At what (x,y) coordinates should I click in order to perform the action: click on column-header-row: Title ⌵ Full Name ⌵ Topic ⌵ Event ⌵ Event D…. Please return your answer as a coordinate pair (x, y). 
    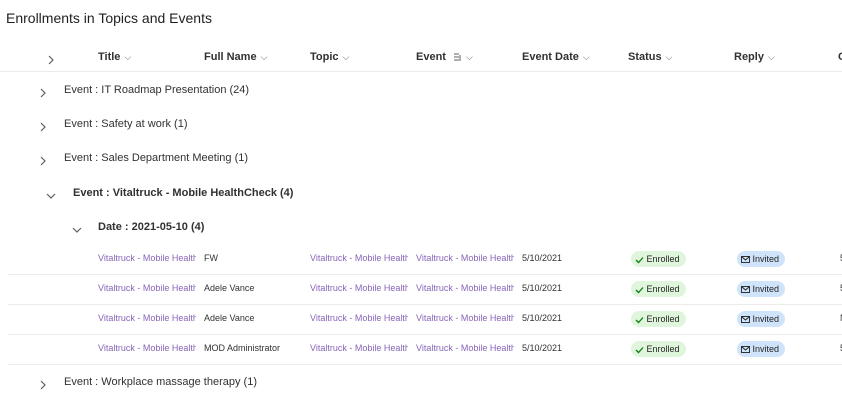
    Looking at the image, I should click on (421, 57).